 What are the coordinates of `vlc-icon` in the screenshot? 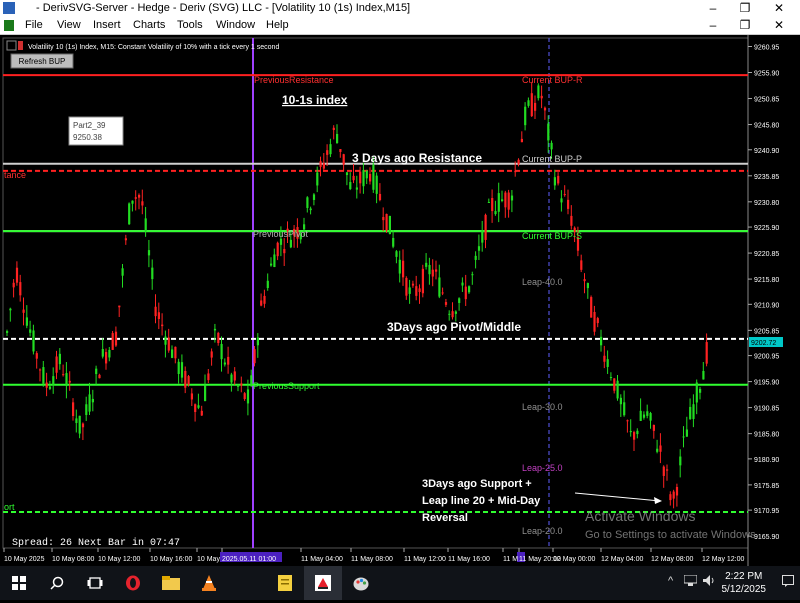 It's located at (209, 583).